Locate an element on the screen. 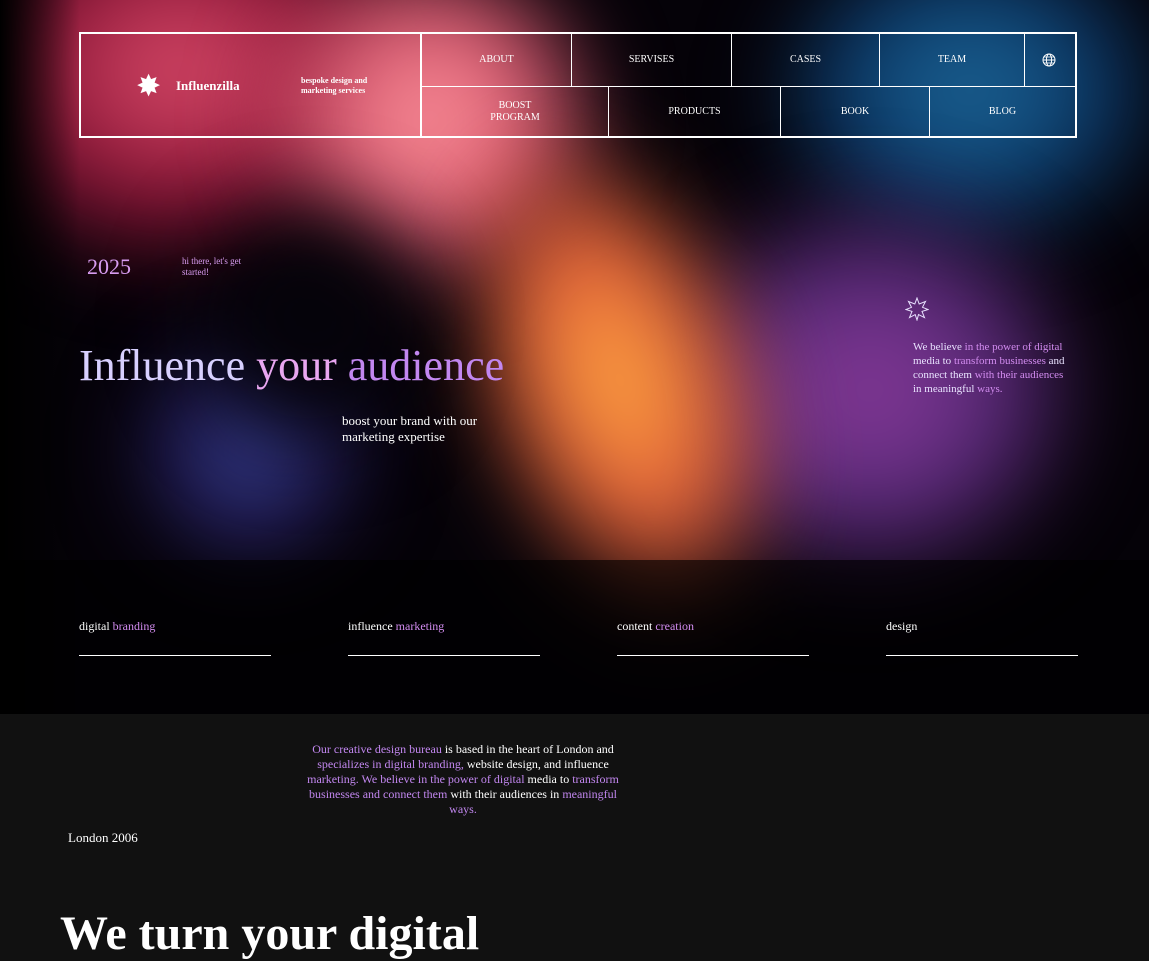 The height and width of the screenshot is (961, 1149). brand-tagline: bespoke design and marketing services is located at coordinates (334, 85).